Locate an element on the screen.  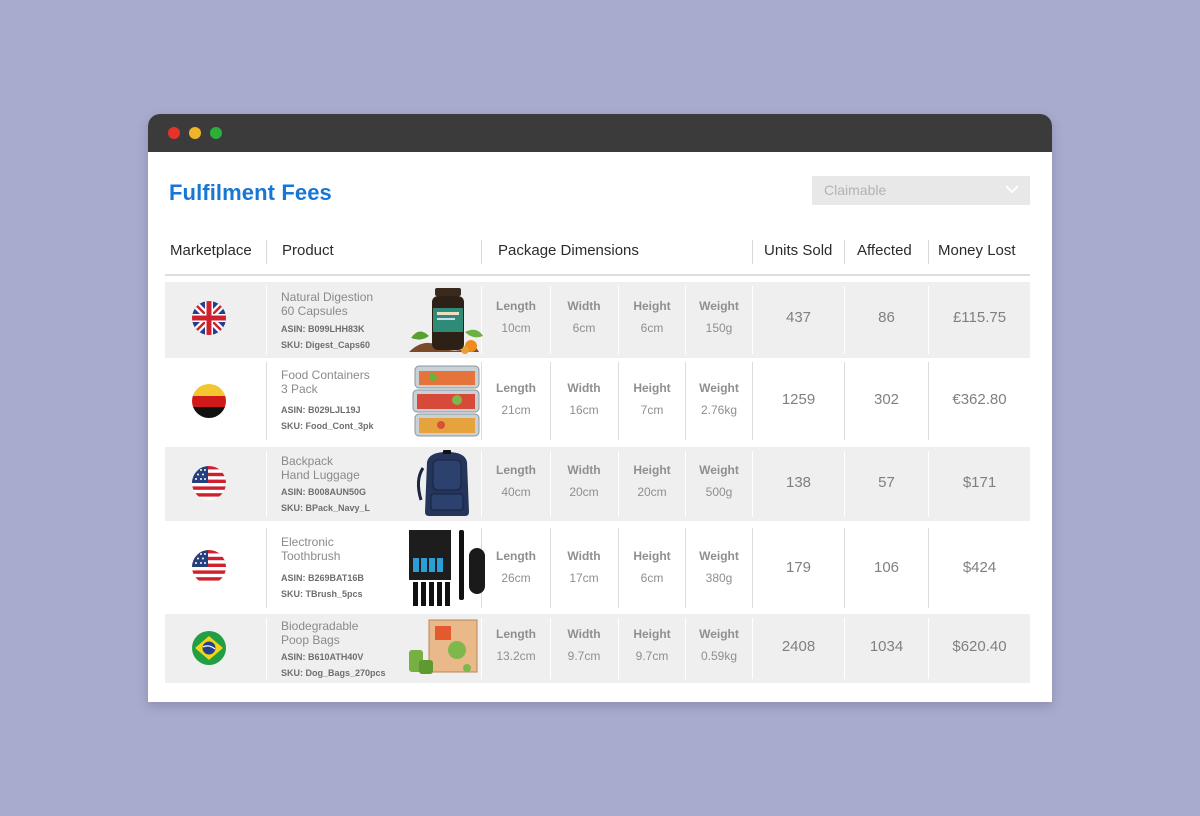
product-sku: SKU: BPack_Navy_L is located at coordinates (326, 508).